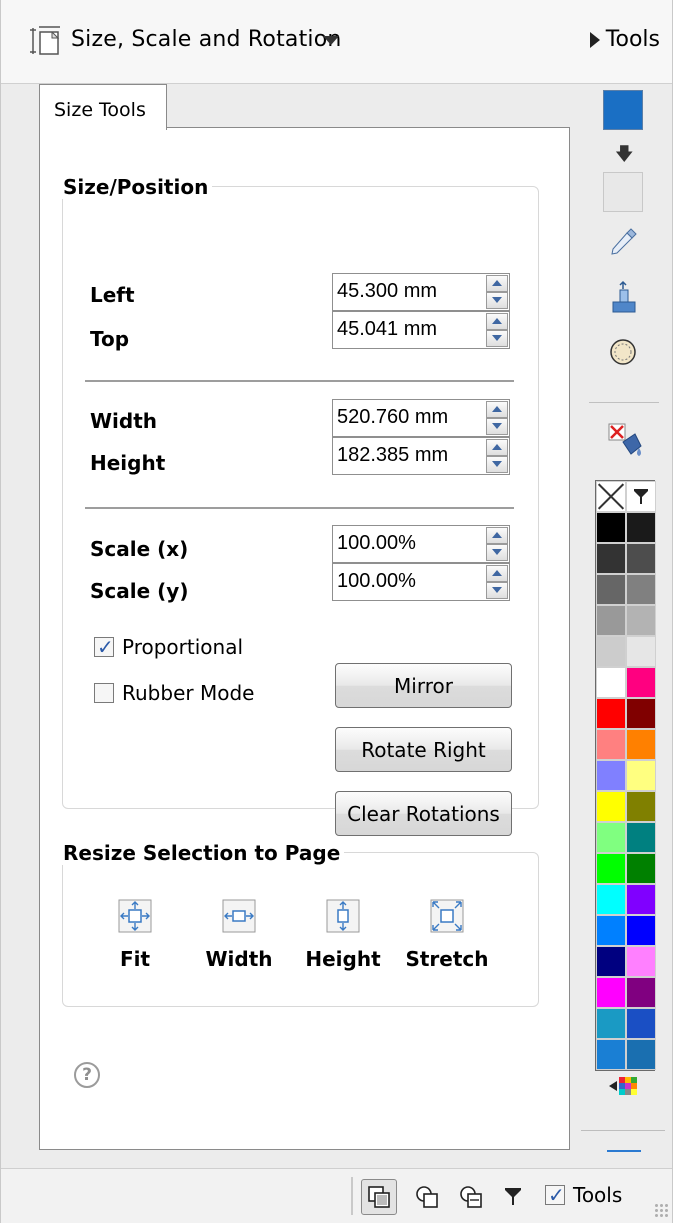  I want to click on rubber-mode-label: Rubber Mode, so click(188, 693).